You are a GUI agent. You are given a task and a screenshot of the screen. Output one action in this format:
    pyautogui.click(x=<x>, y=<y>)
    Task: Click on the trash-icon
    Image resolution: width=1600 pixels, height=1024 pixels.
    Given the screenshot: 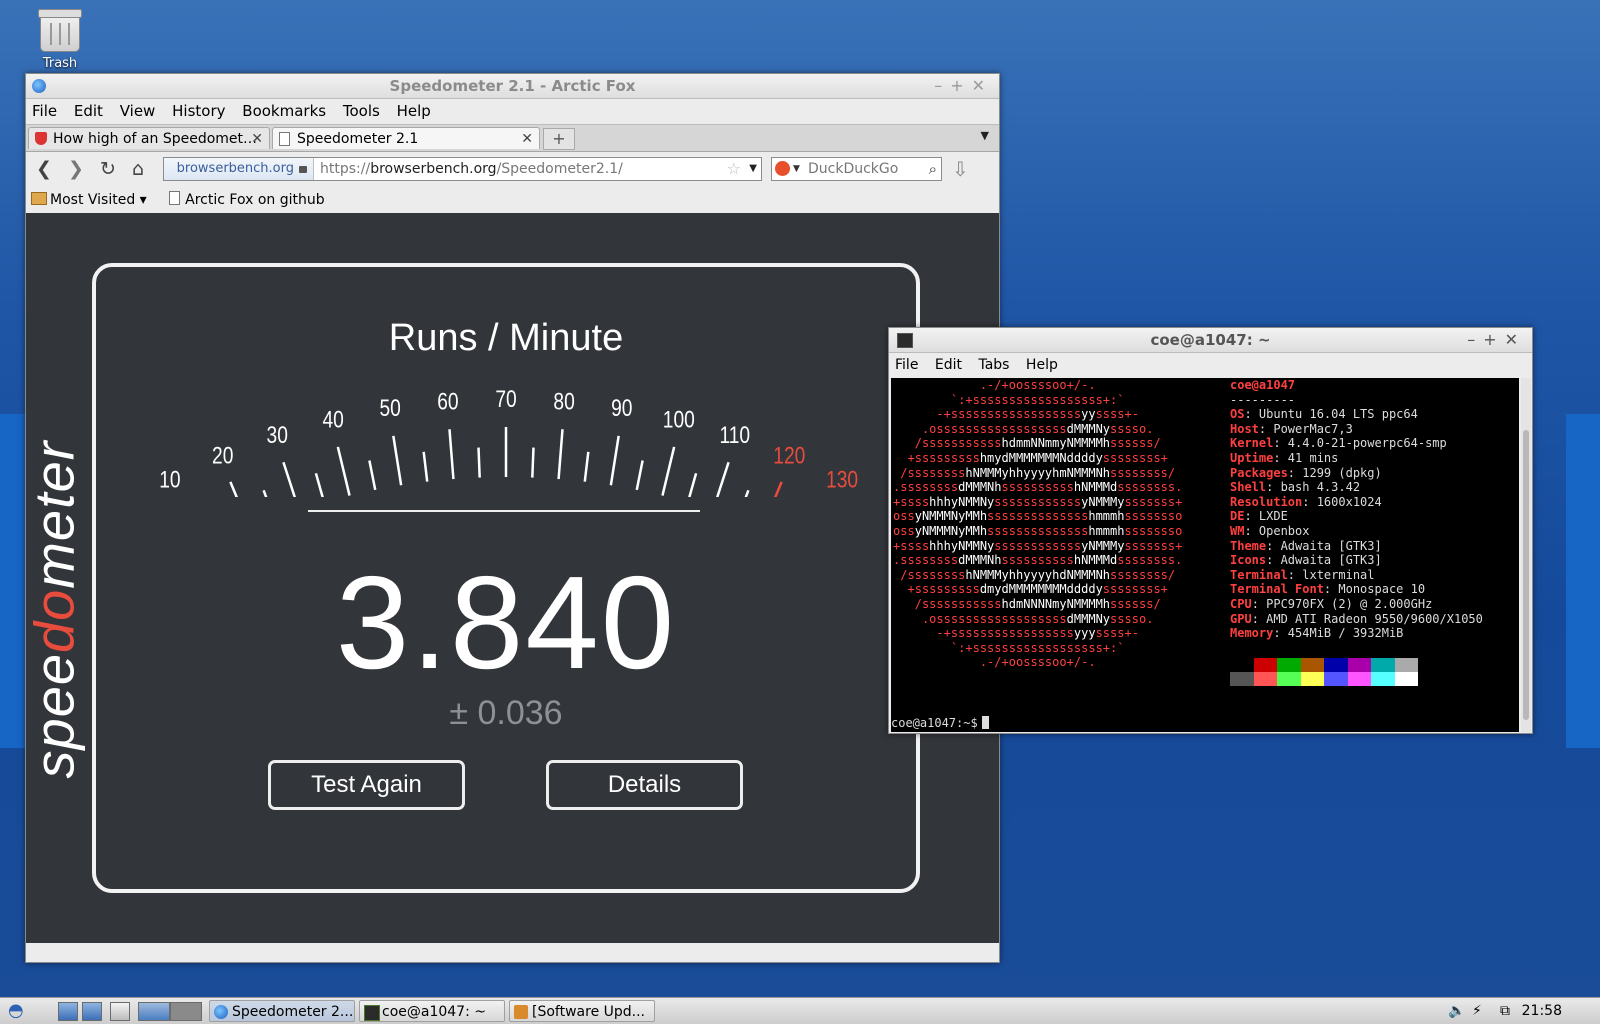 What is the action you would take?
    pyautogui.click(x=60, y=30)
    